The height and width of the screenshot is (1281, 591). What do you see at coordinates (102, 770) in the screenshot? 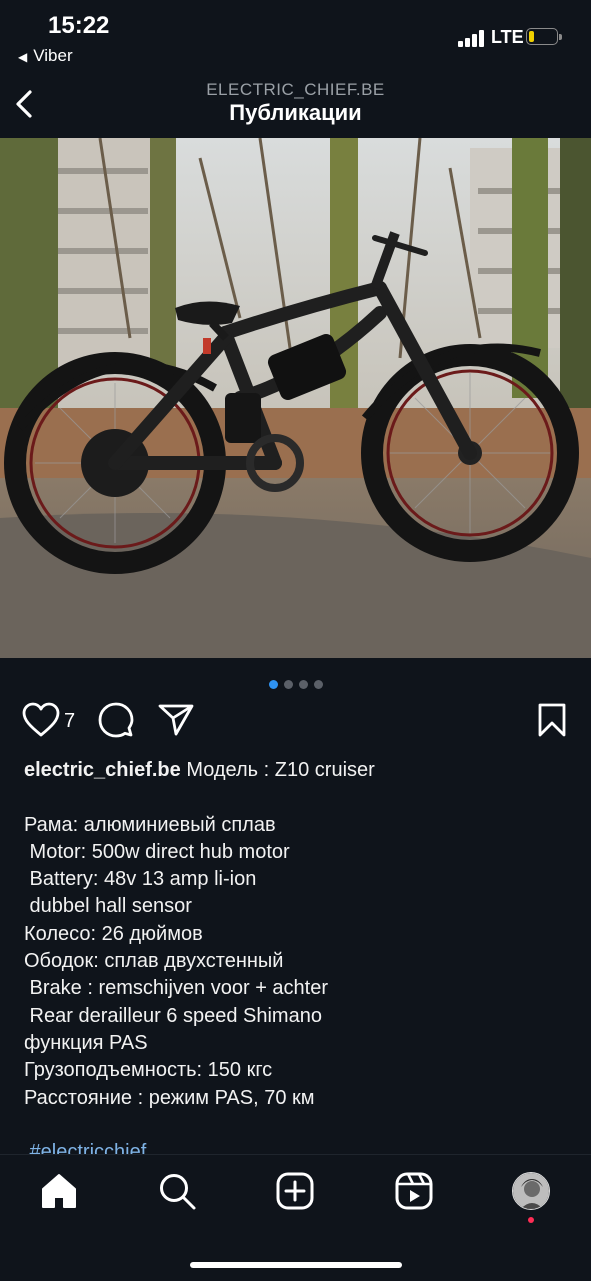
I see `caption-username: electric_chief.be` at bounding box center [102, 770].